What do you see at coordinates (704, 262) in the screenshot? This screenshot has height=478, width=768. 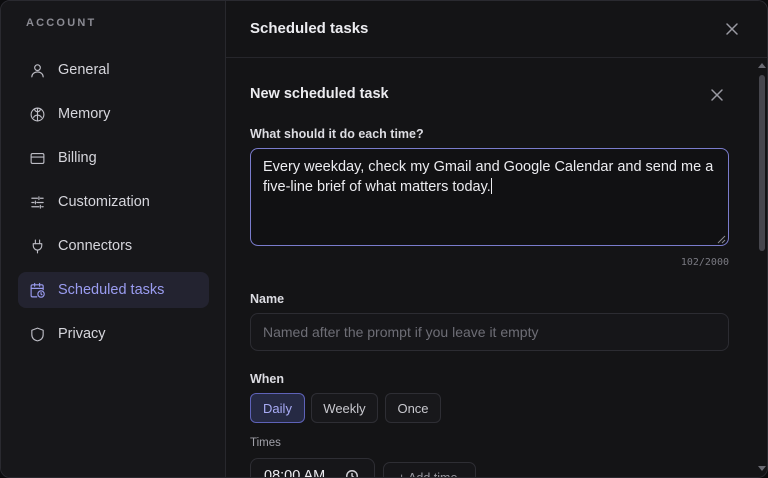 I see `character-counter: 102/2000` at bounding box center [704, 262].